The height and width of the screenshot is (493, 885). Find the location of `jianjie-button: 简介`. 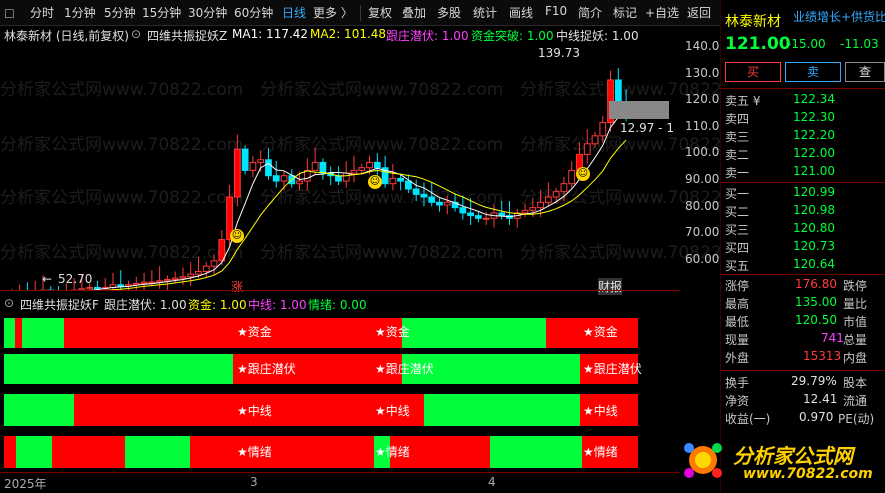

jianjie-button: 简介 is located at coordinates (590, 12).